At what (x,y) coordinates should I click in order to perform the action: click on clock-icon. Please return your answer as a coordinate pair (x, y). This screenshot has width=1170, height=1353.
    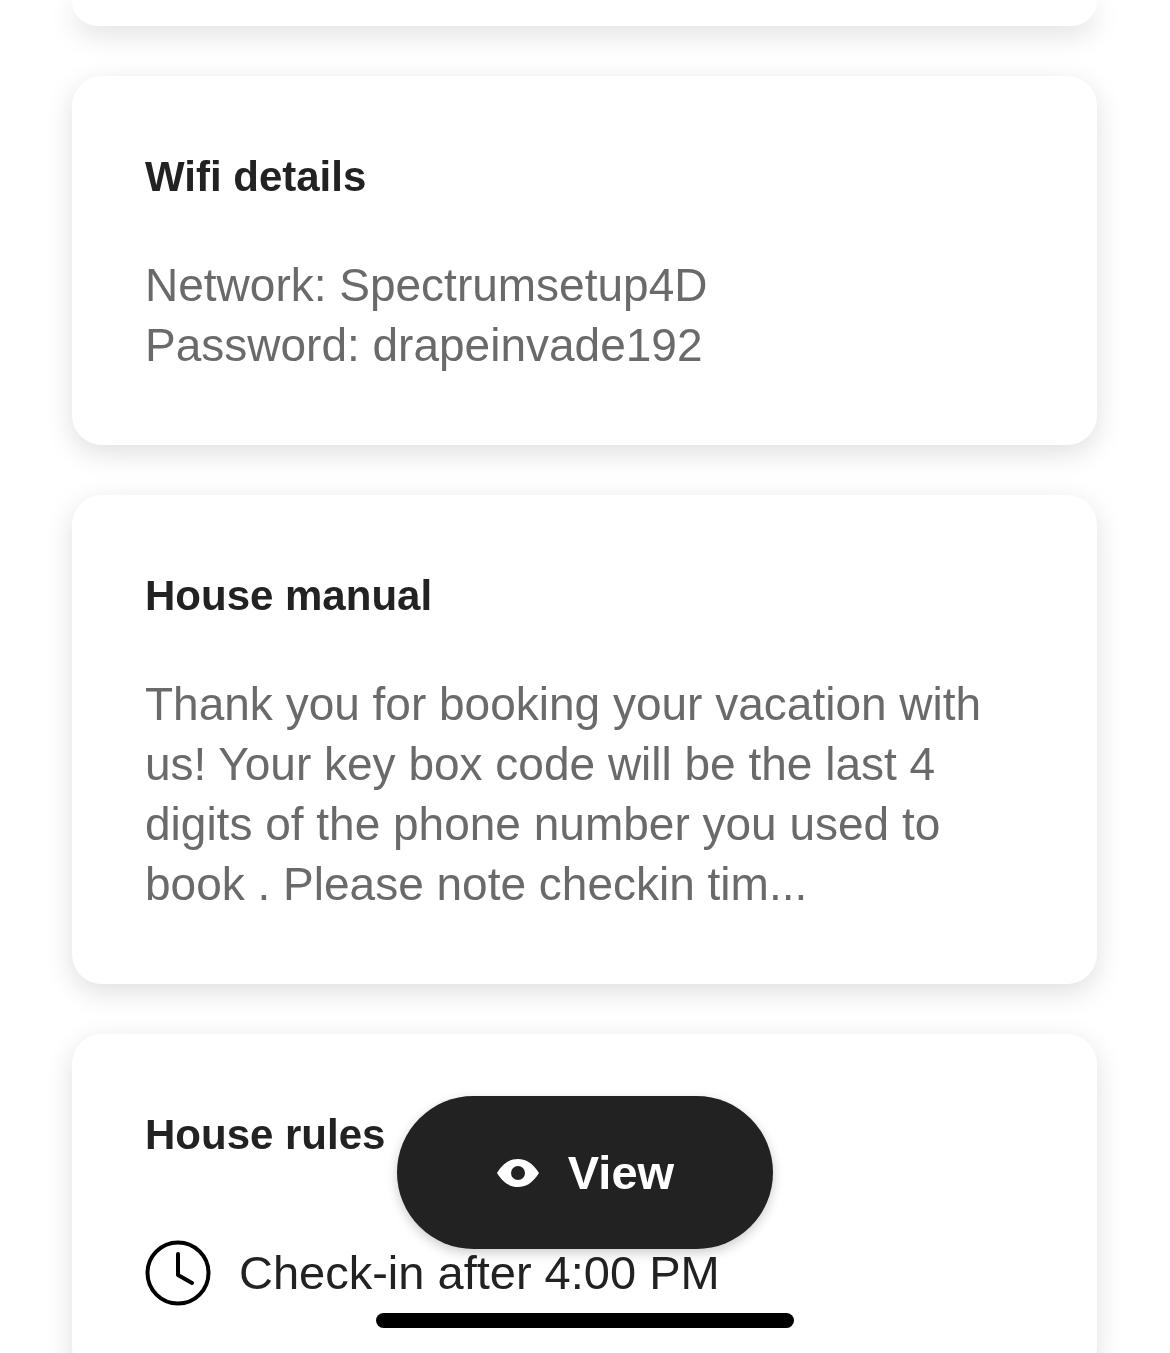
    Looking at the image, I should click on (178, 1273).